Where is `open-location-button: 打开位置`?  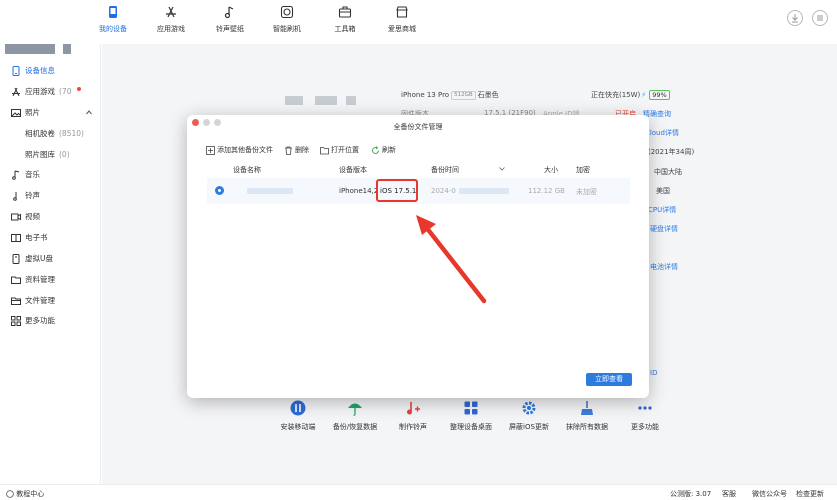
open-location-button: 打开位置 is located at coordinates (339, 150).